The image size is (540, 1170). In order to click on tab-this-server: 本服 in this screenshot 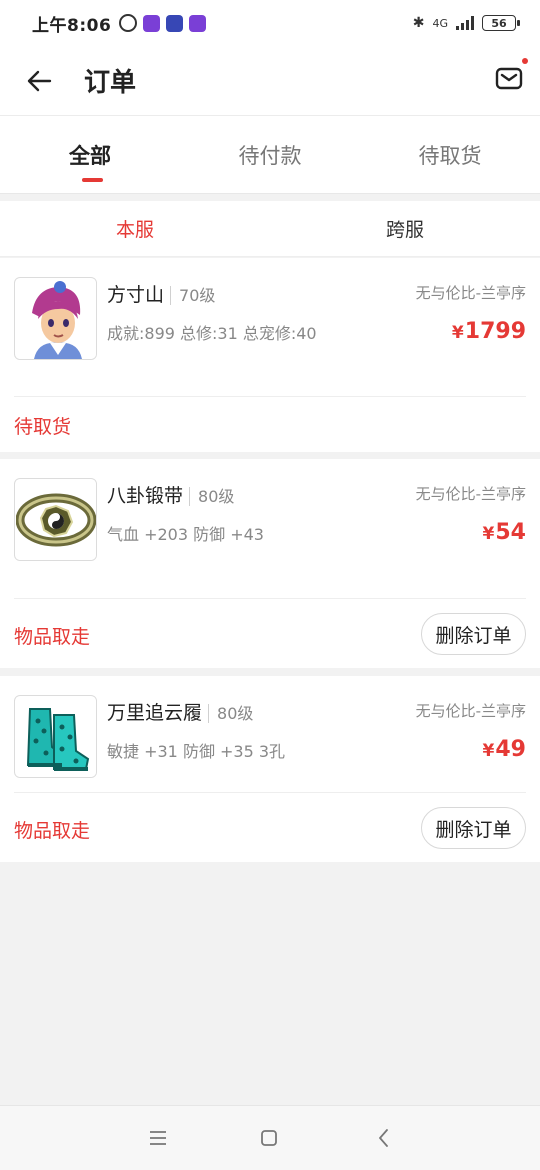, I will do `click(135, 228)`.